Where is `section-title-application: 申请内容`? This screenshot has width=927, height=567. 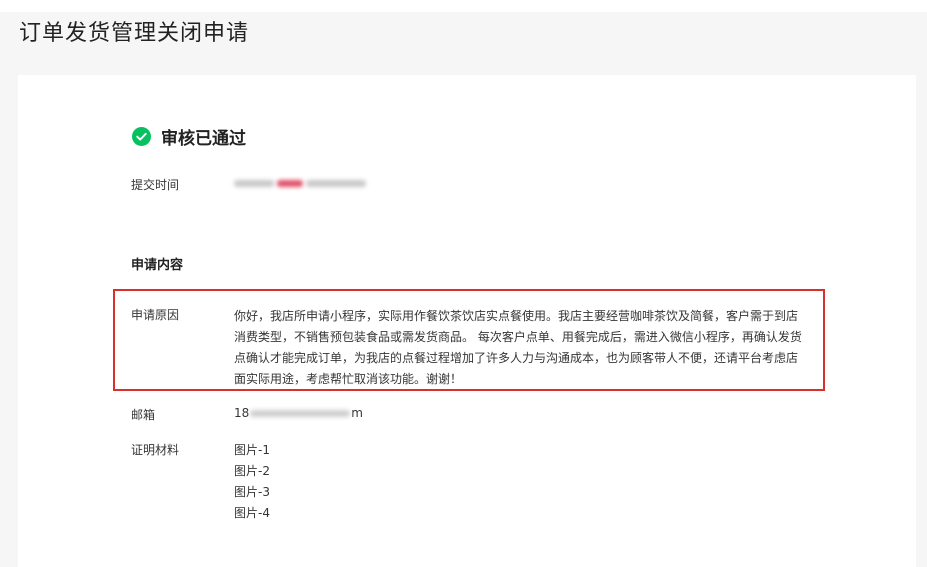 section-title-application: 申请内容 is located at coordinates (157, 265).